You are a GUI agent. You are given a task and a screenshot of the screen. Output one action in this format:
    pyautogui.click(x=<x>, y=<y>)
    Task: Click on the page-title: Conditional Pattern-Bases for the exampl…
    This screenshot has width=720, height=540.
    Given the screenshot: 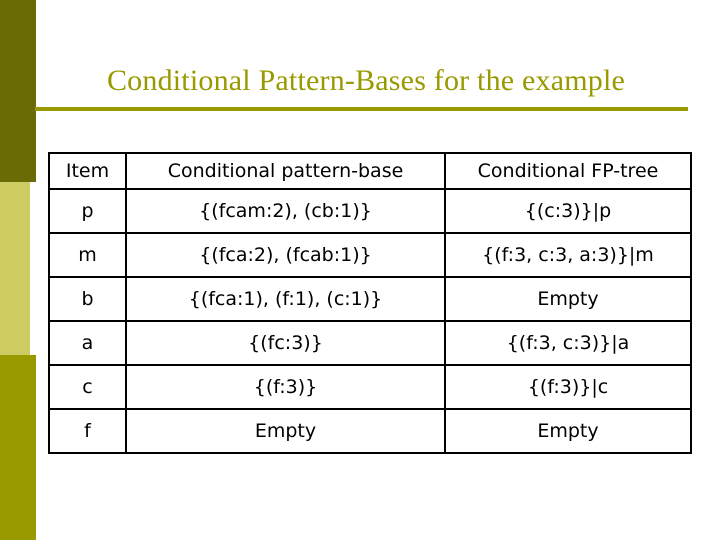 What is the action you would take?
    pyautogui.click(x=366, y=80)
    